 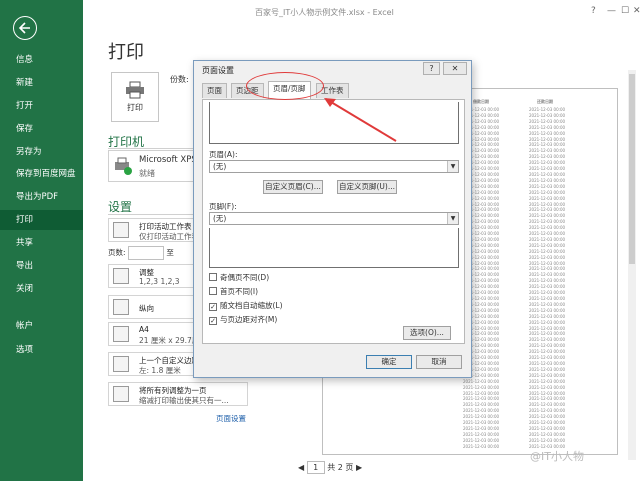 I want to click on prev-page-icon: ◀, so click(x=301, y=467).